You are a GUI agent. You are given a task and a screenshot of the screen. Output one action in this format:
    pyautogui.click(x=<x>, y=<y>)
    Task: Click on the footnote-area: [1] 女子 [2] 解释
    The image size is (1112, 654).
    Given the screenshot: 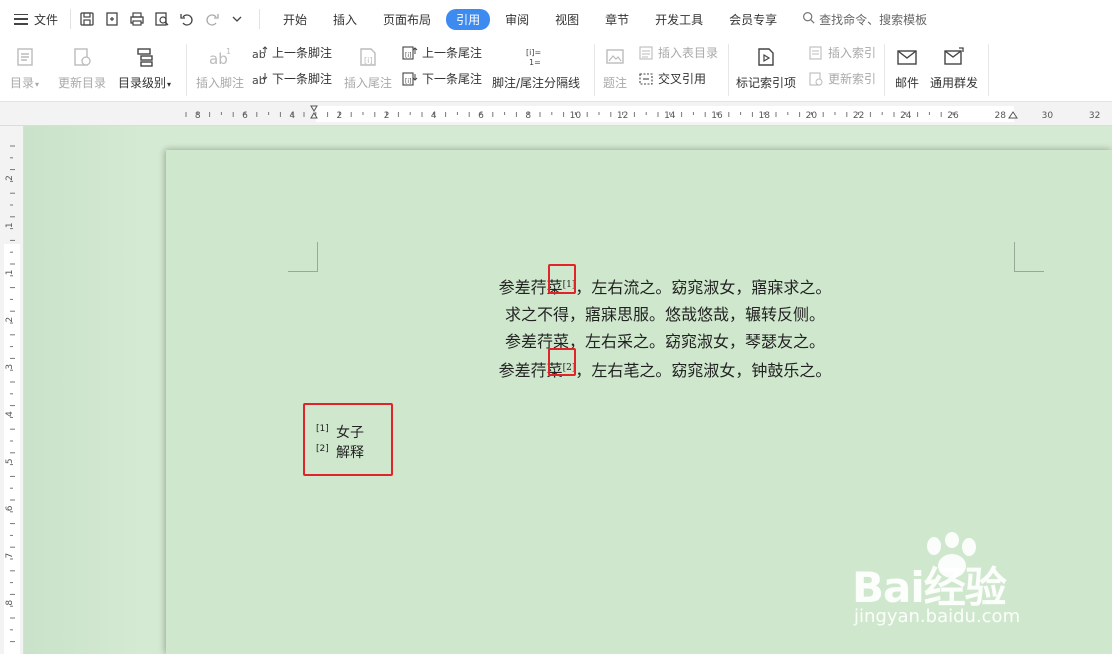 What is the action you would take?
    pyautogui.click(x=340, y=442)
    